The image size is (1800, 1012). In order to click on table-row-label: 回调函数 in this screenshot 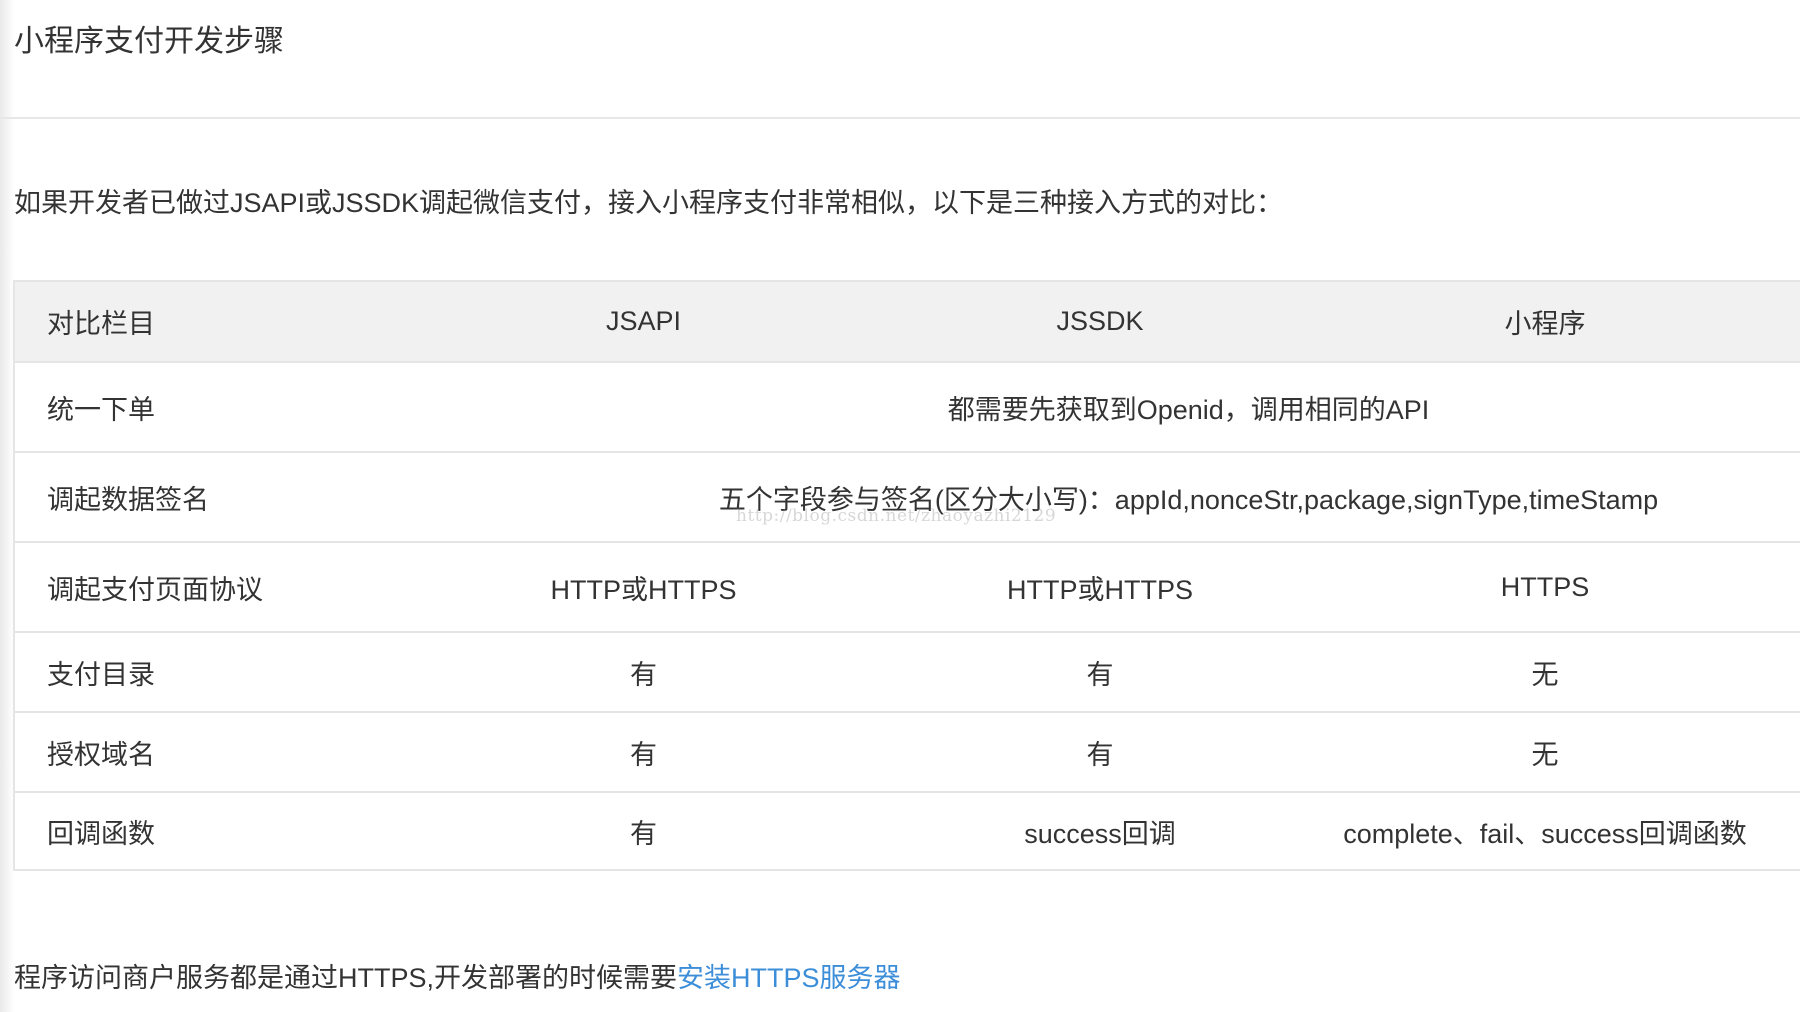, I will do `click(188, 831)`.